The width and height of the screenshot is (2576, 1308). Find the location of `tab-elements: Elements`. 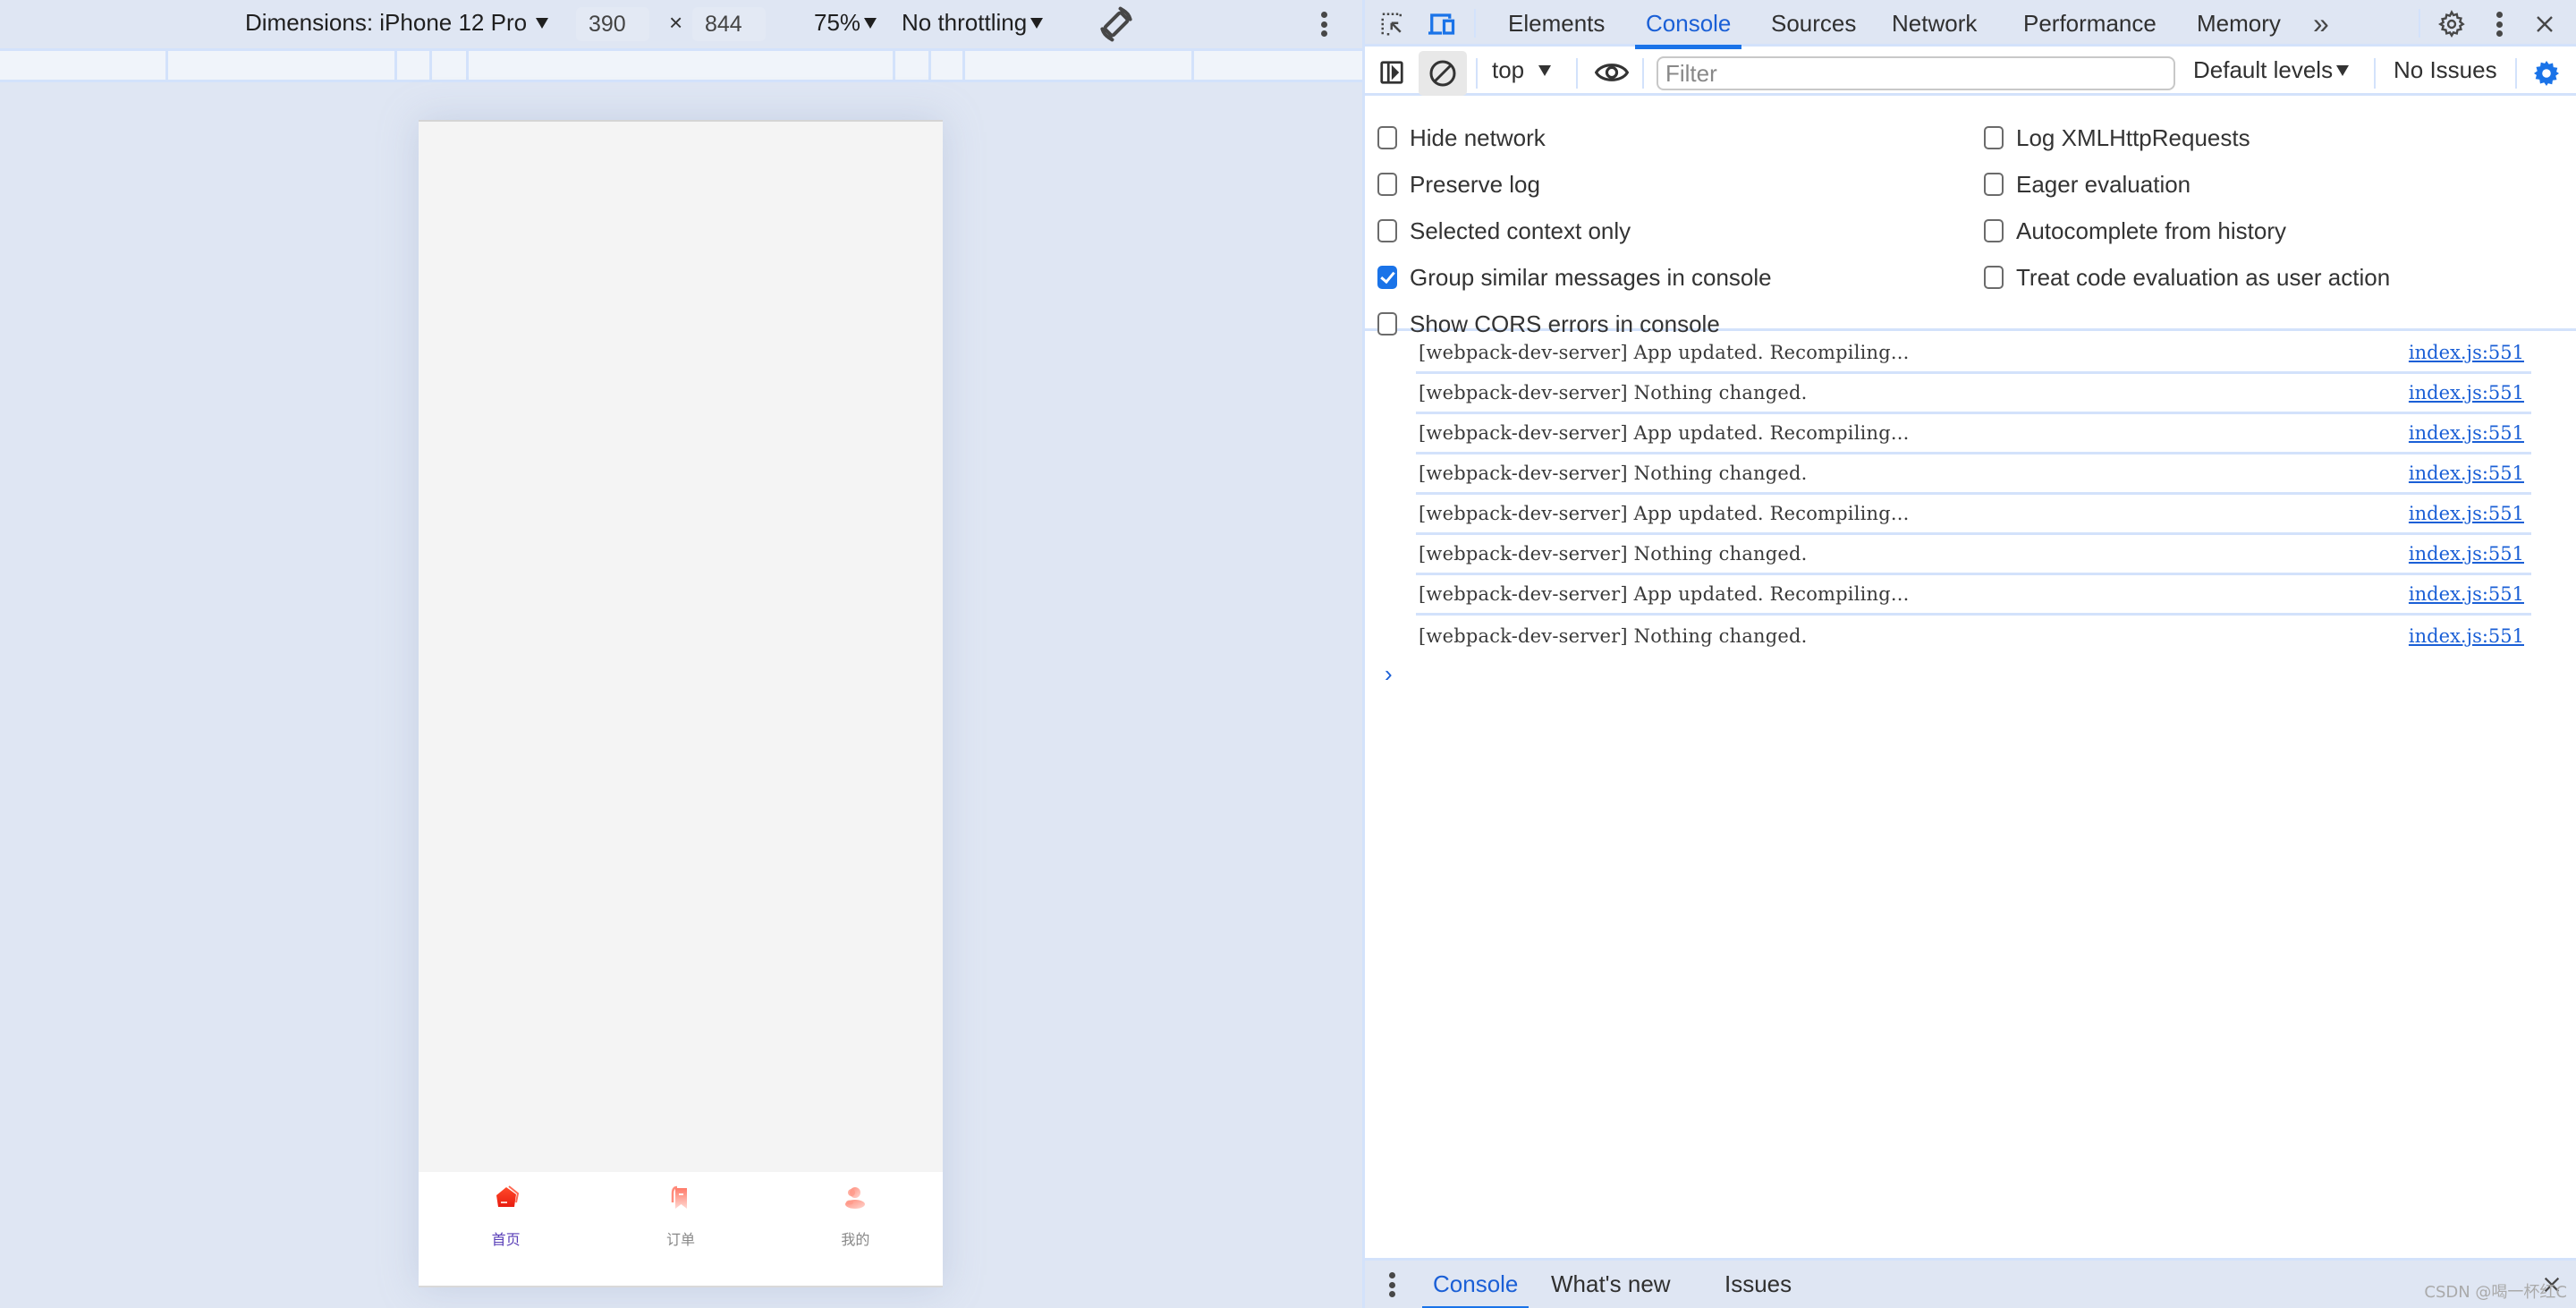

tab-elements: Elements is located at coordinates (1556, 23).